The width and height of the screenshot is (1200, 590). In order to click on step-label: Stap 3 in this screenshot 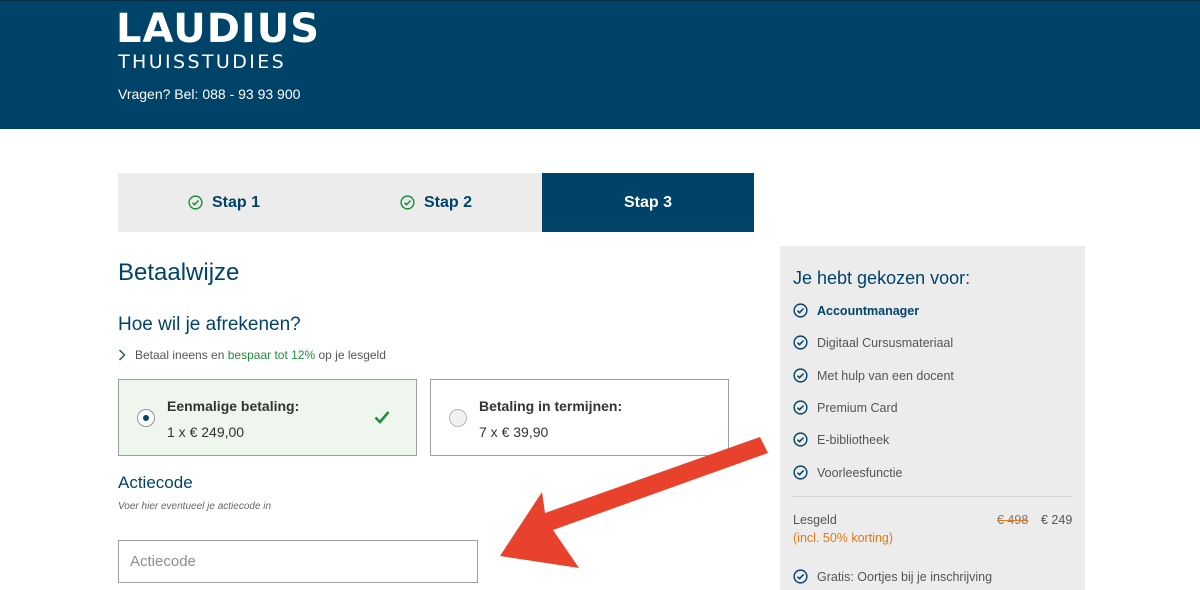, I will do `click(647, 202)`.